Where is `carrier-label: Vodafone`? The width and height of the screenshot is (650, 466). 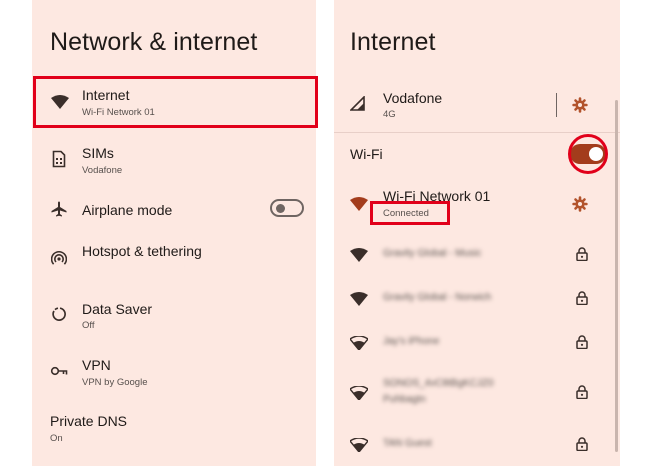
carrier-label: Vodafone is located at coordinates (413, 98).